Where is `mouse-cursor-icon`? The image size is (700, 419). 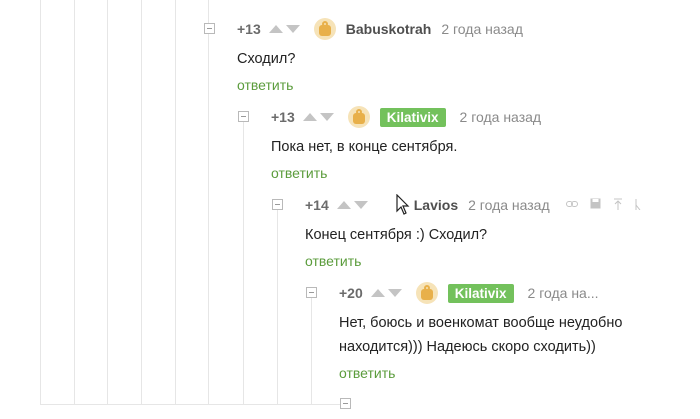
mouse-cursor-icon is located at coordinates (403, 207).